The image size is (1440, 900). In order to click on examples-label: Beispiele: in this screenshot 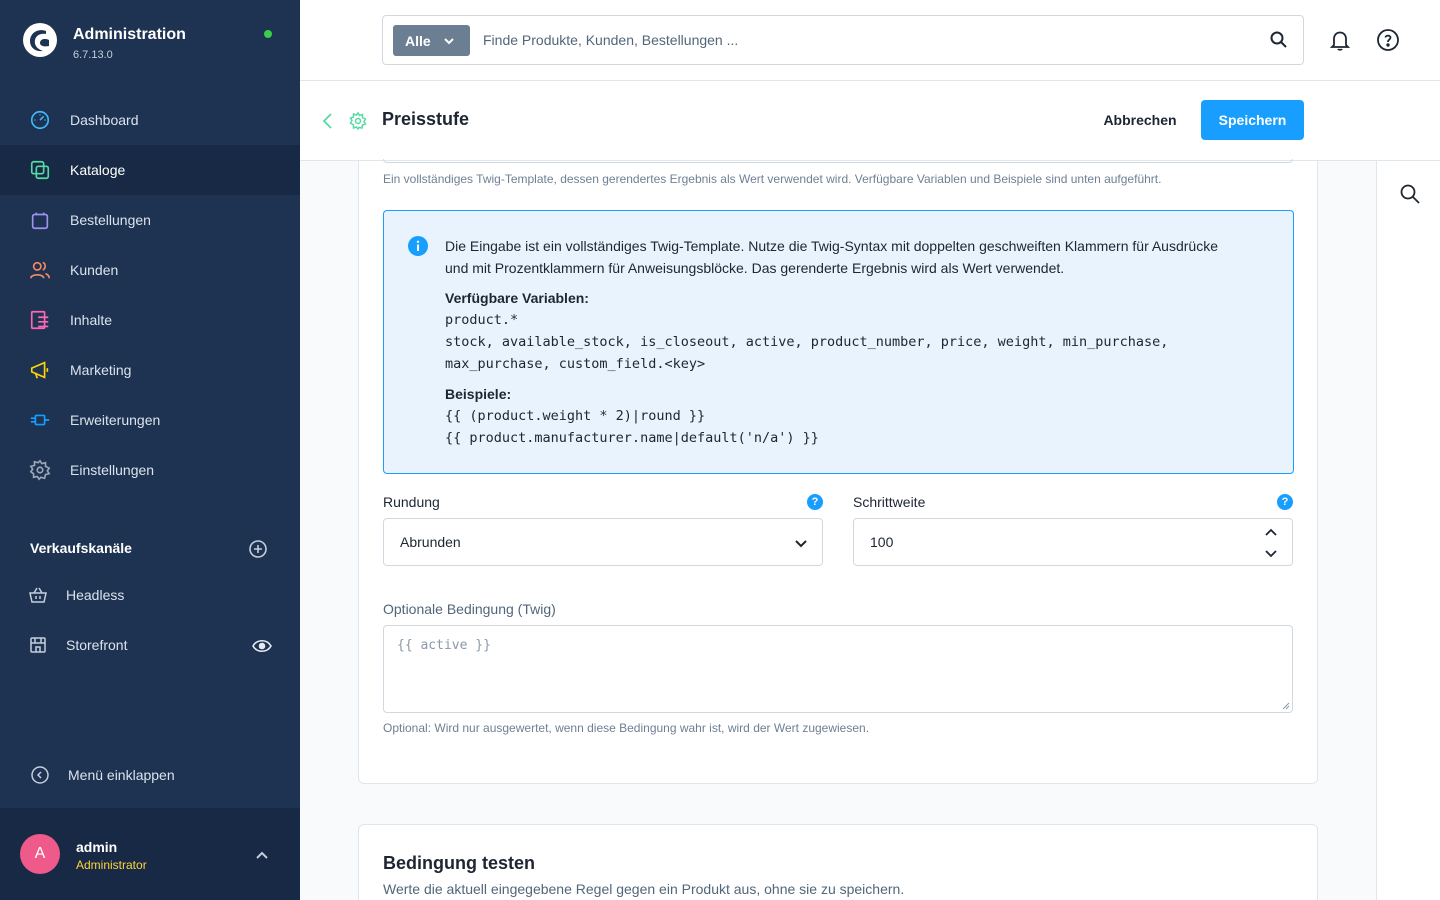, I will do `click(478, 394)`.